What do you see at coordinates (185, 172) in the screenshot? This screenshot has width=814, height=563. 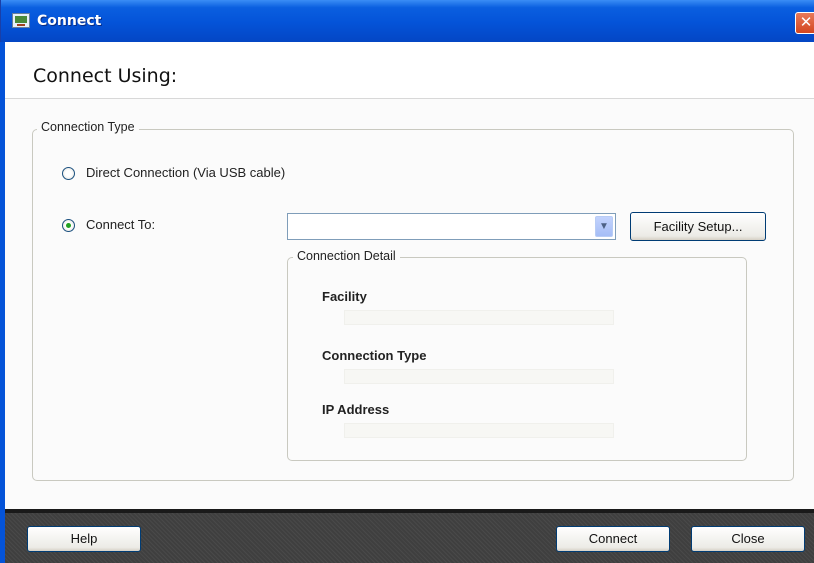 I see `direct-connection-label: Direct Connection (Via USB cable)` at bounding box center [185, 172].